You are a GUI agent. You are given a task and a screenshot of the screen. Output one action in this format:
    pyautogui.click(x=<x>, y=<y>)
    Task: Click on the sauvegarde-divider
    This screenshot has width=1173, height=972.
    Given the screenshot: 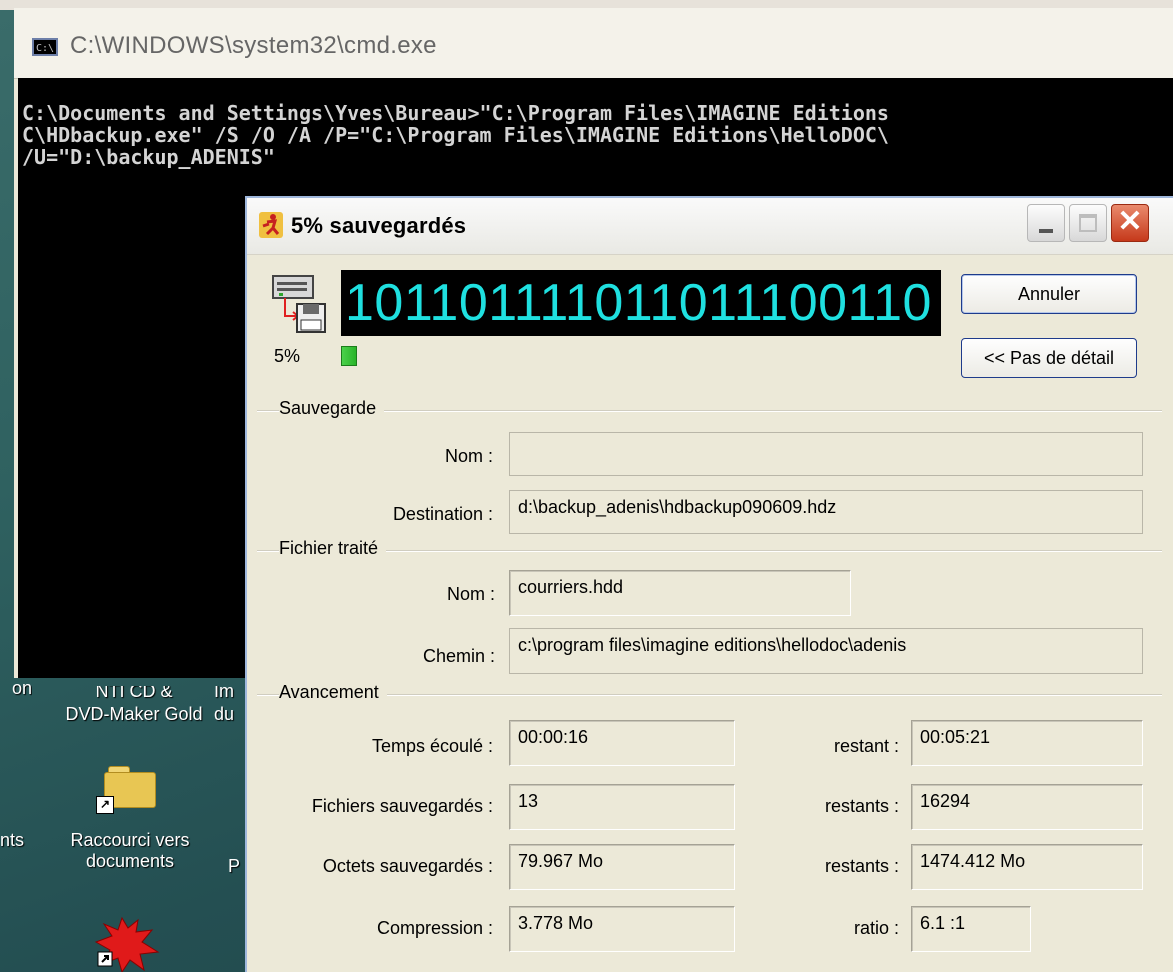 What is the action you would take?
    pyautogui.click(x=709, y=411)
    